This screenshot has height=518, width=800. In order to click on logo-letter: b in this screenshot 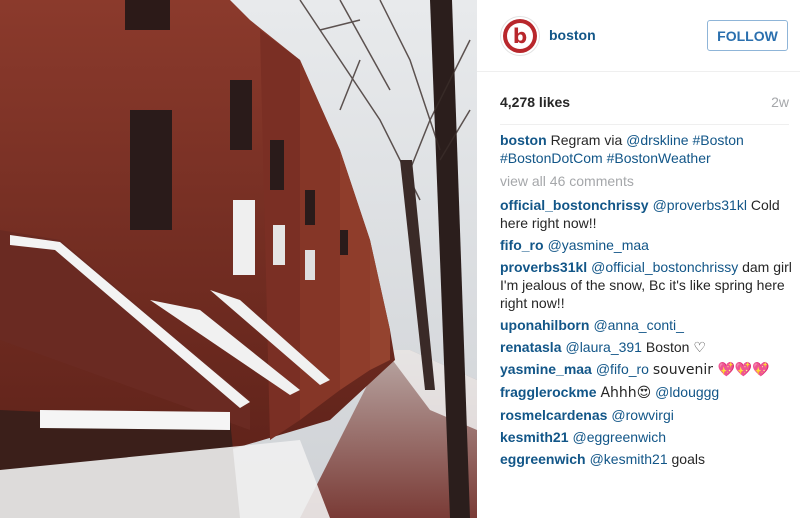, I will do `click(520, 36)`.